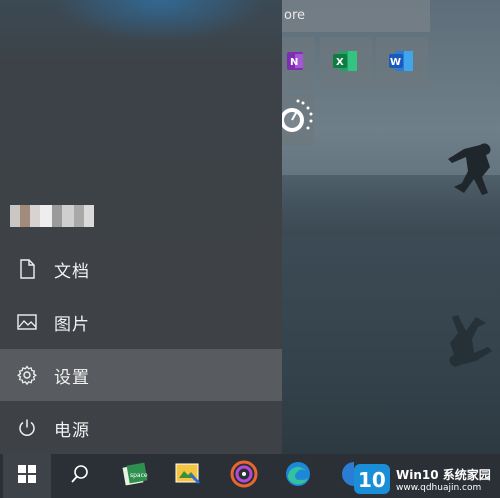  I want to click on watermark: 10 Win10 系统家园 www.qdhuajin.com, so click(426, 479).